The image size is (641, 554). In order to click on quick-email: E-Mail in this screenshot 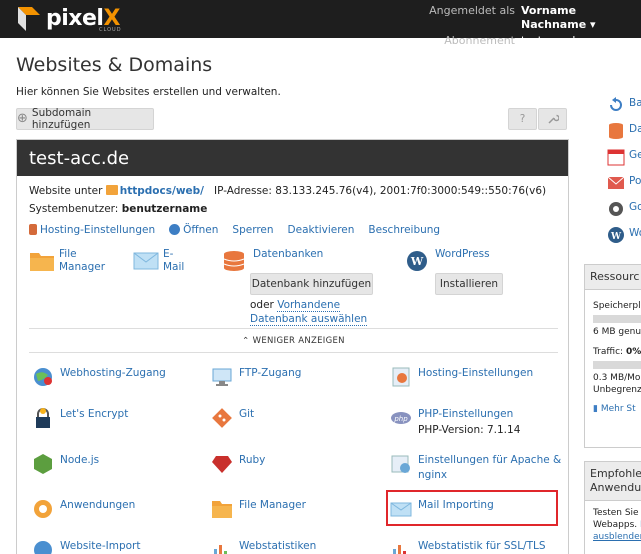, I will do `click(163, 268)`.